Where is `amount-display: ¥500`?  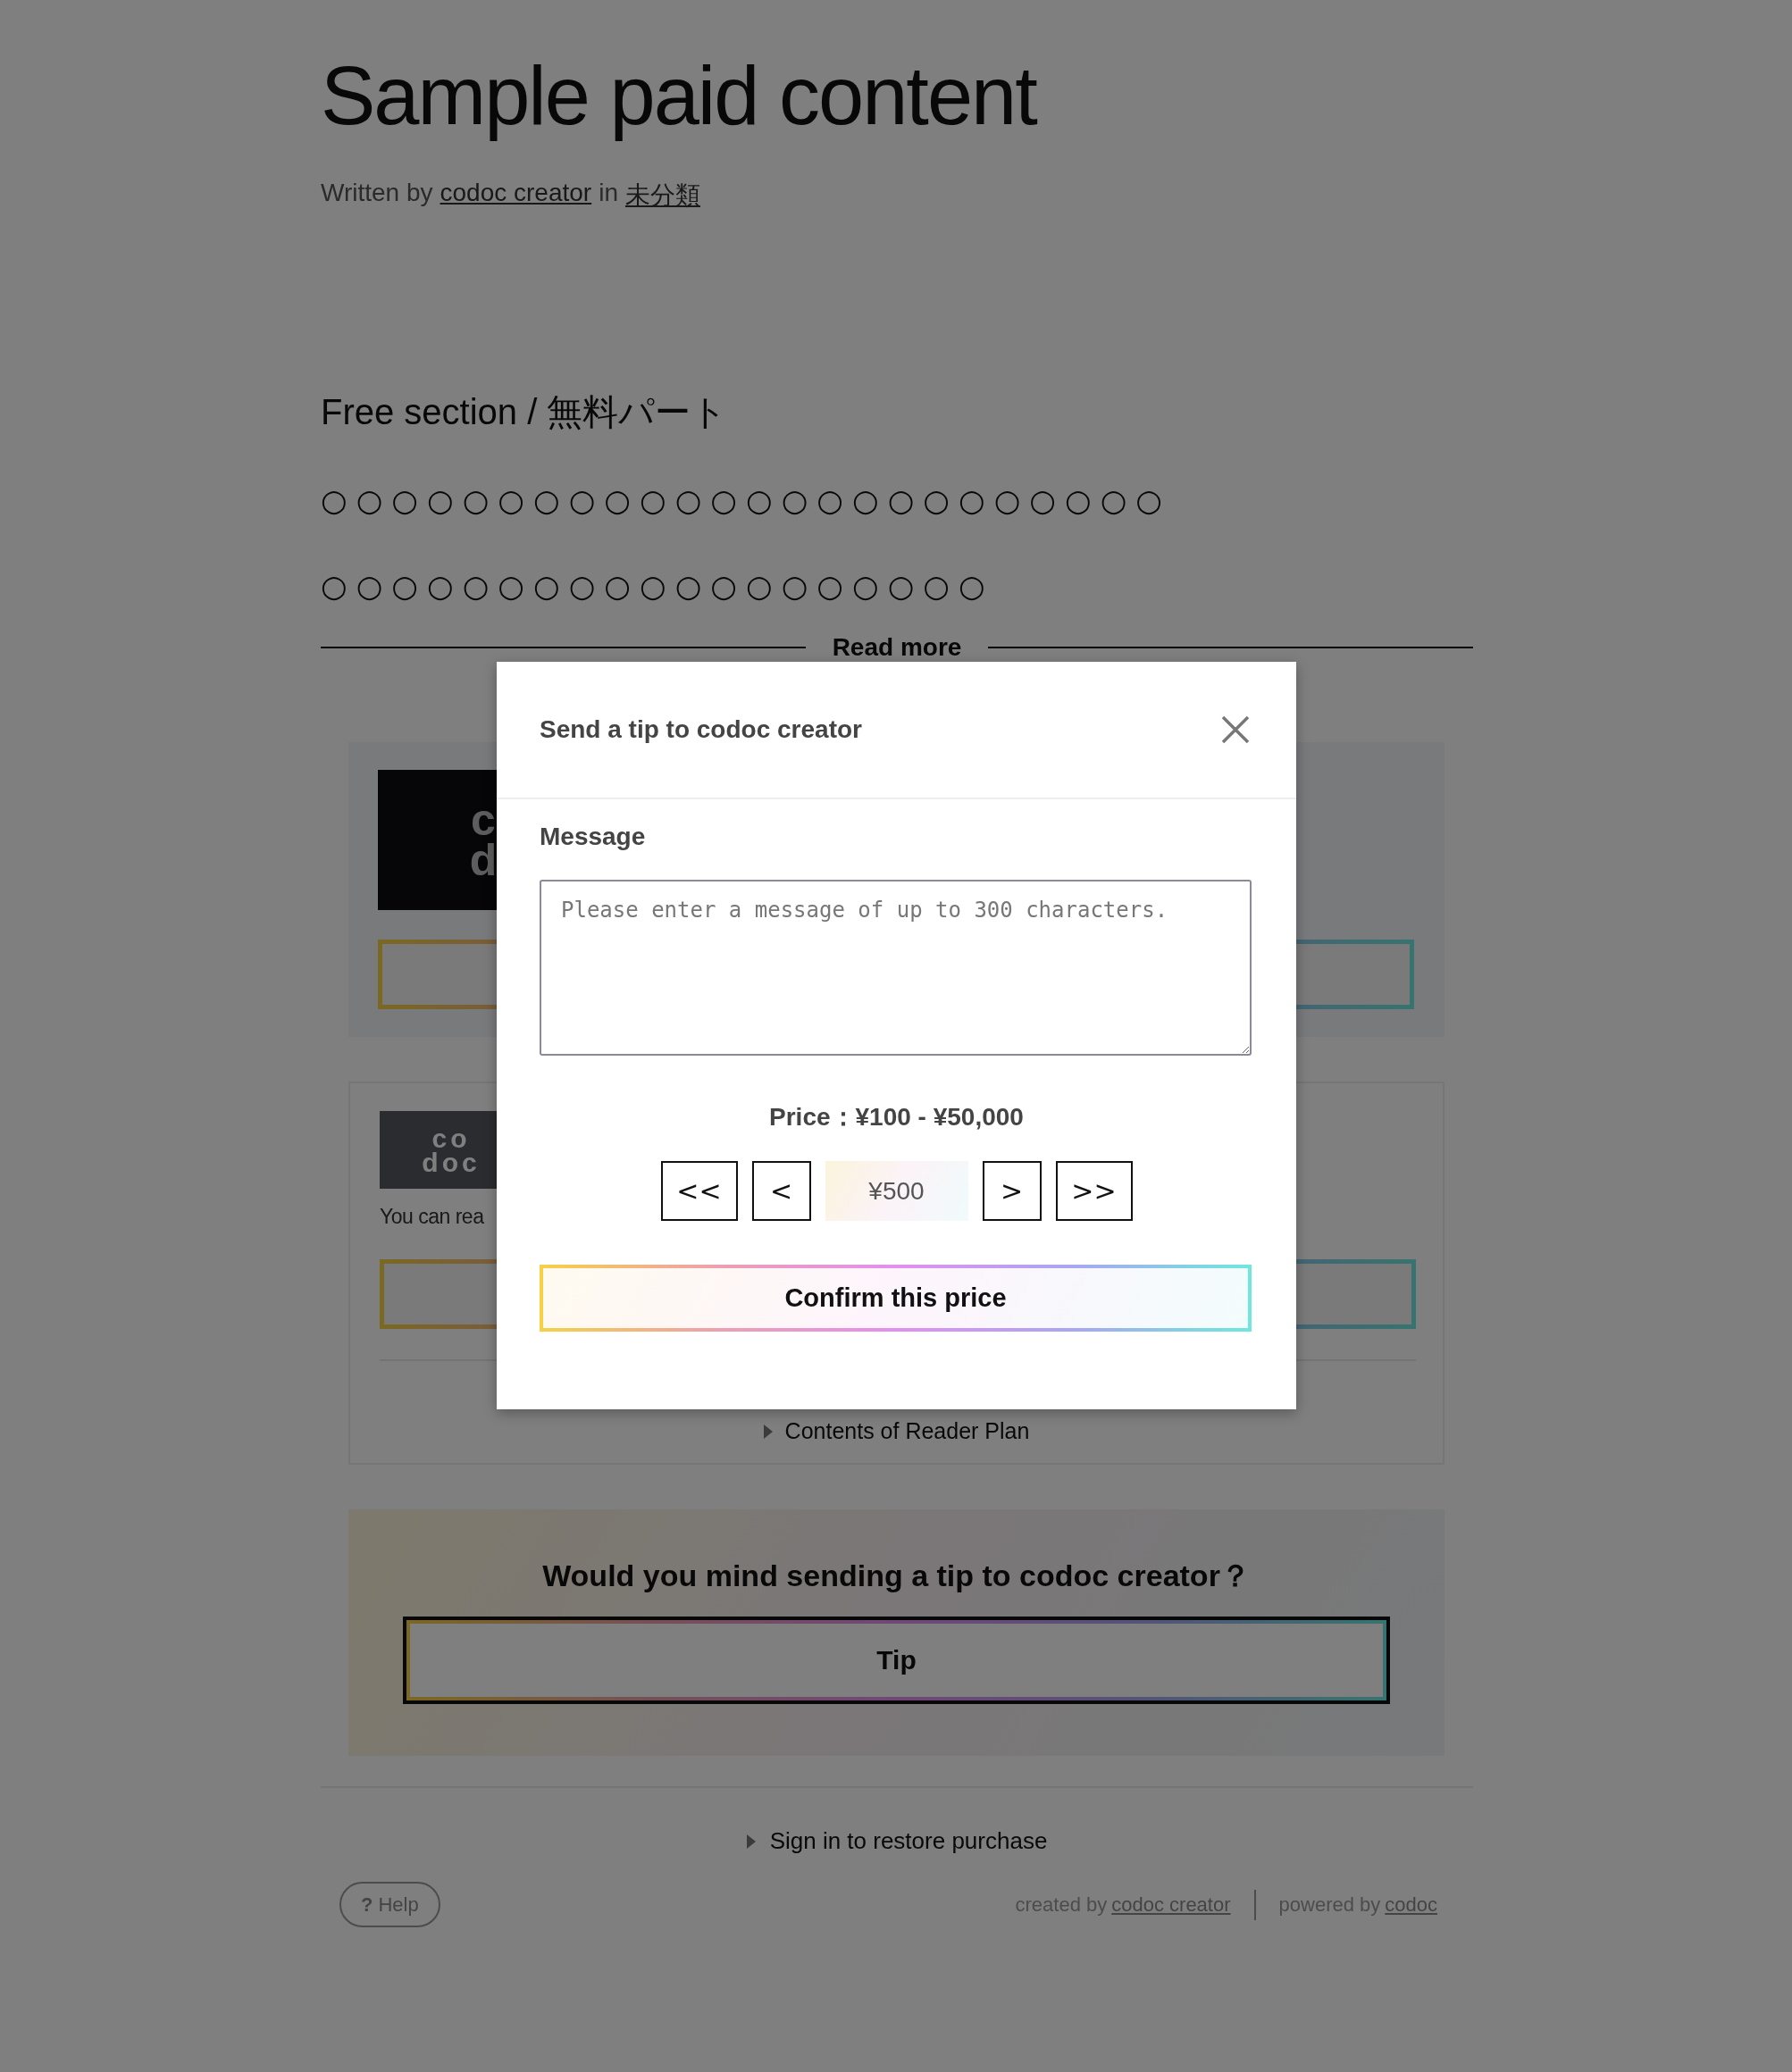
amount-display: ¥500 is located at coordinates (896, 1191).